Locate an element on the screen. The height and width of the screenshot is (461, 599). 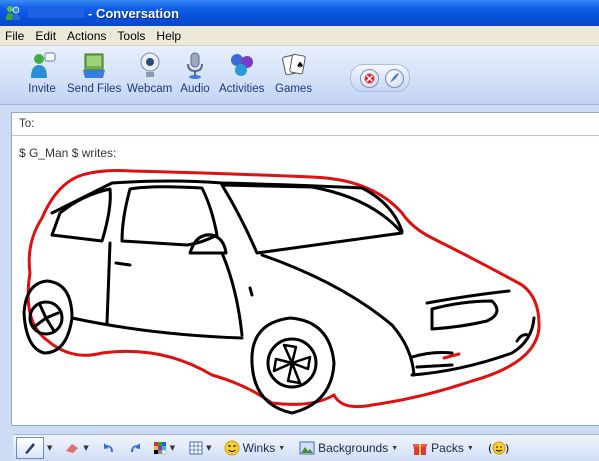
send-files-button: Send Files is located at coordinates (94, 72).